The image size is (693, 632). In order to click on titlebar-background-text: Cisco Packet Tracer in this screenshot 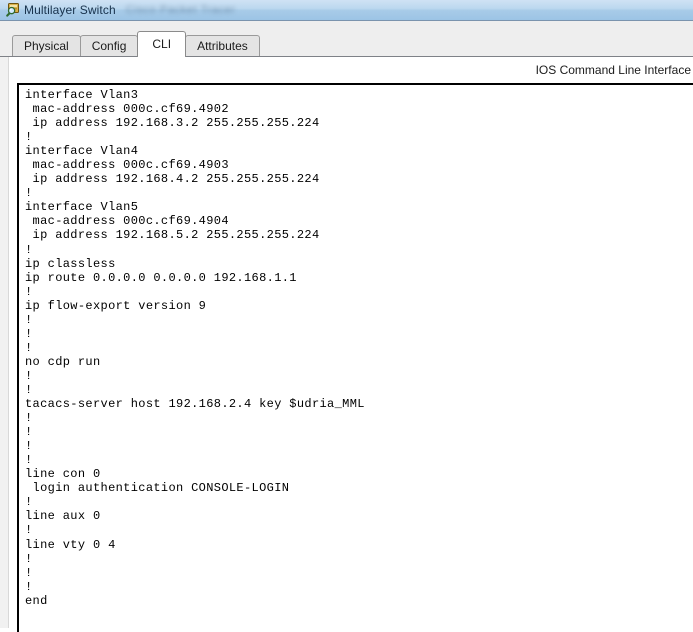, I will do `click(180, 10)`.